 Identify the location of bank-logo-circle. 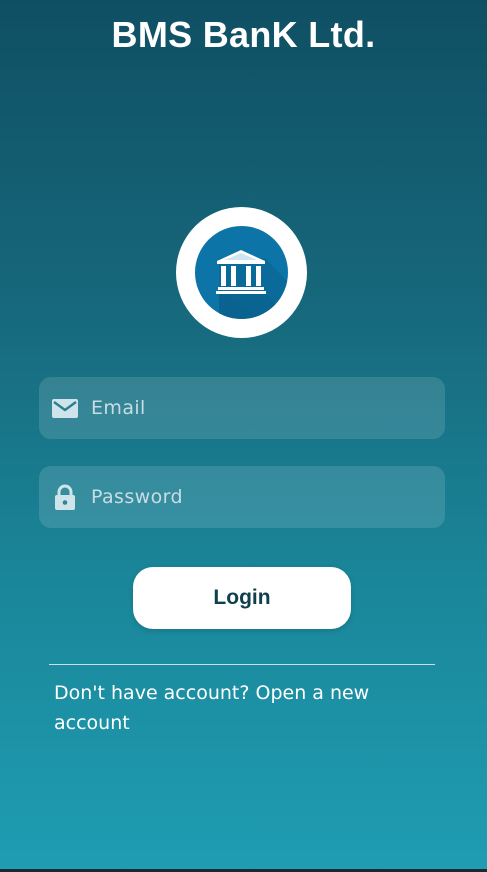
(241, 272).